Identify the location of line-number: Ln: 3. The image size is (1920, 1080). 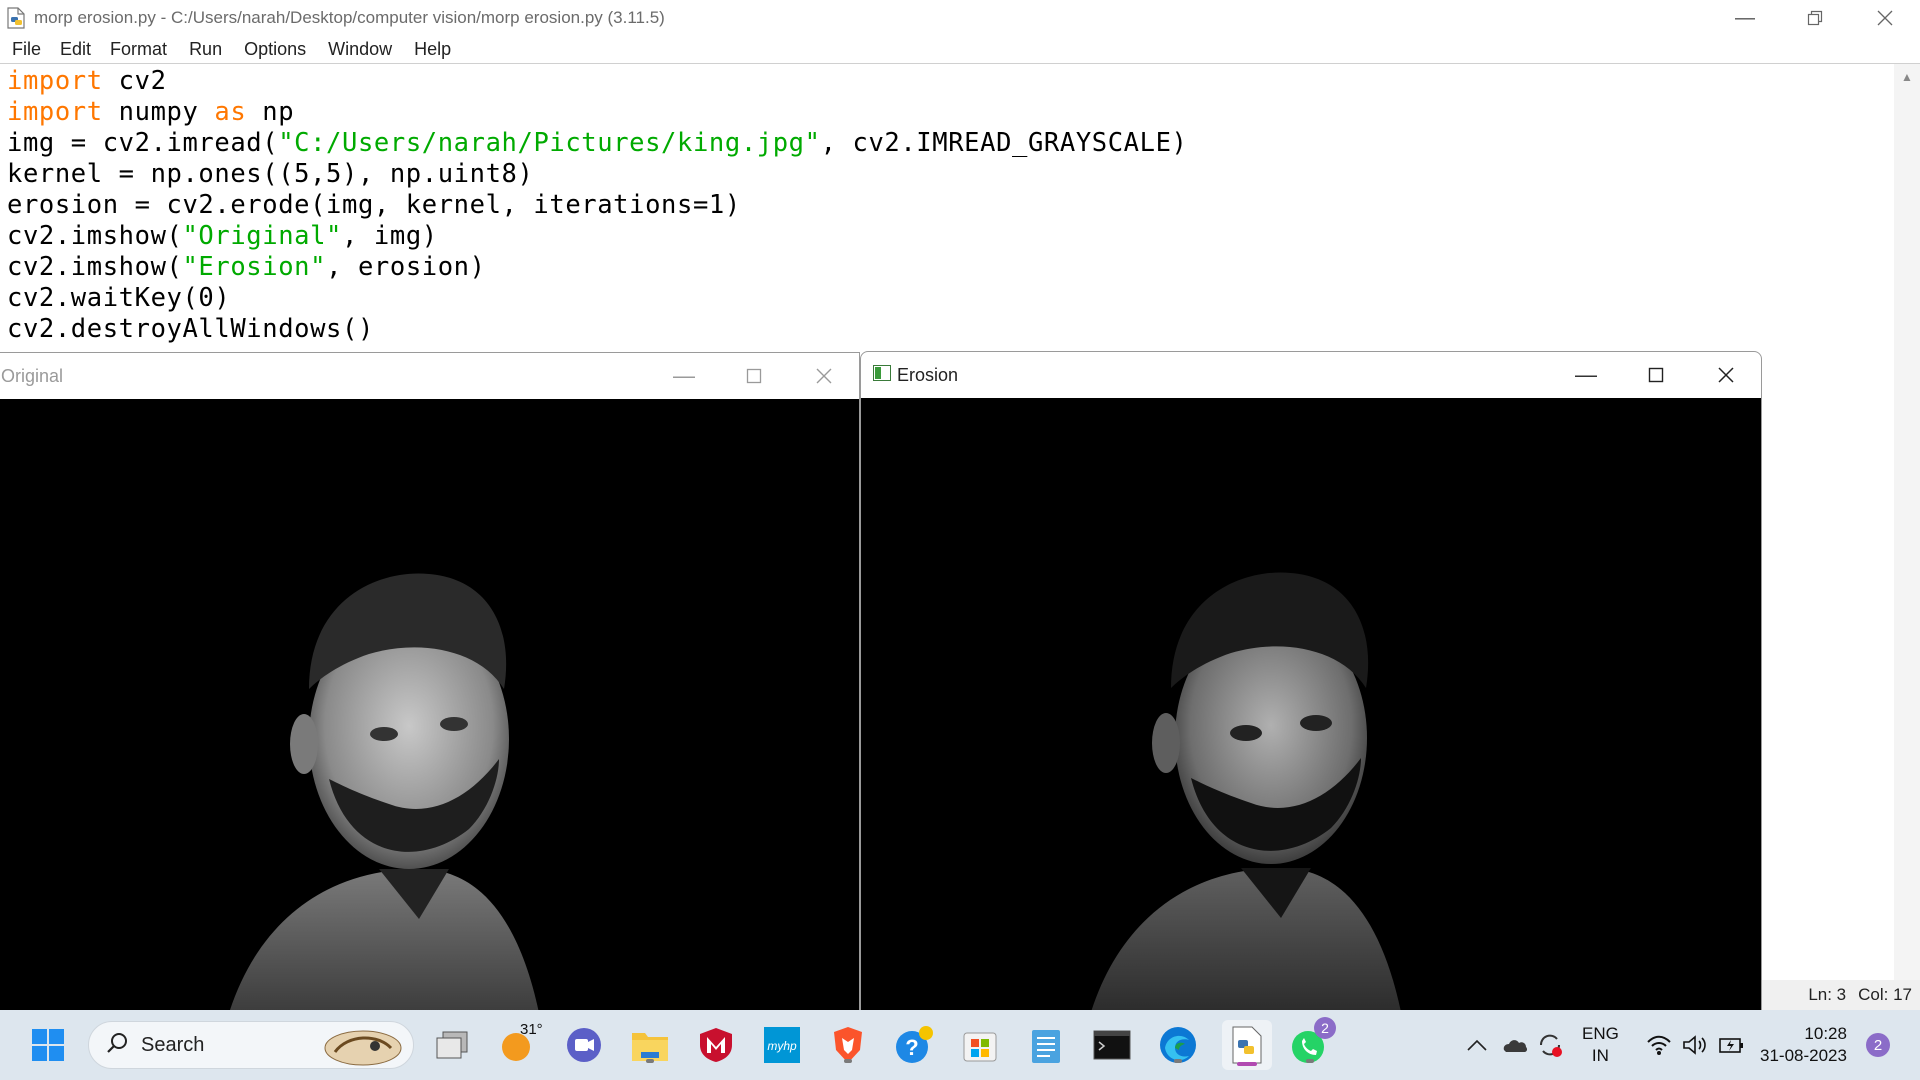
(1827, 994).